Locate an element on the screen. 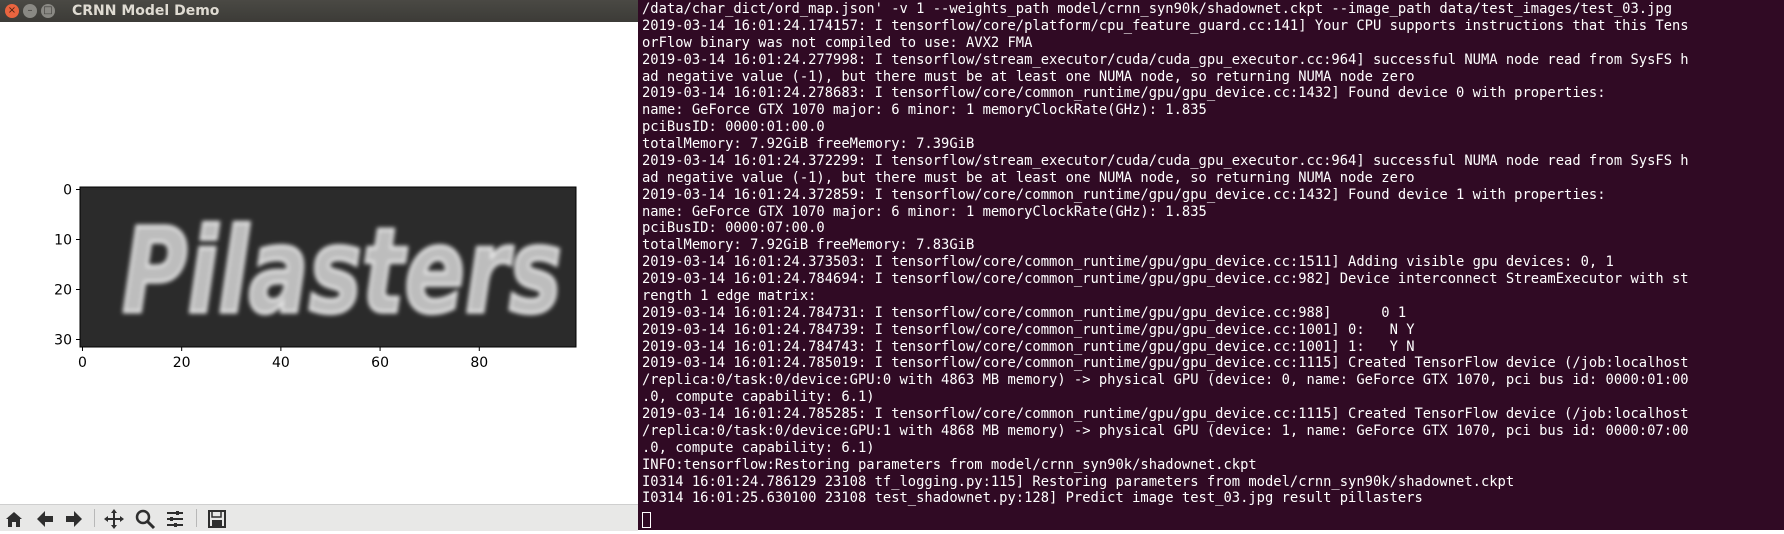 Image resolution: width=1784 pixels, height=534 pixels. x-tick-label: 20 is located at coordinates (182, 363).